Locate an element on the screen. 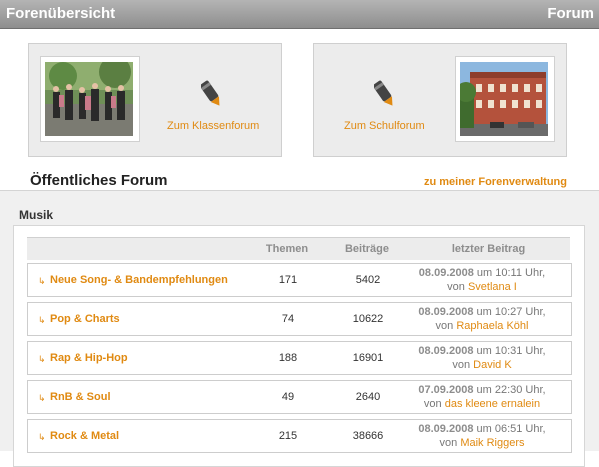  topics-count: 49 is located at coordinates (288, 397).